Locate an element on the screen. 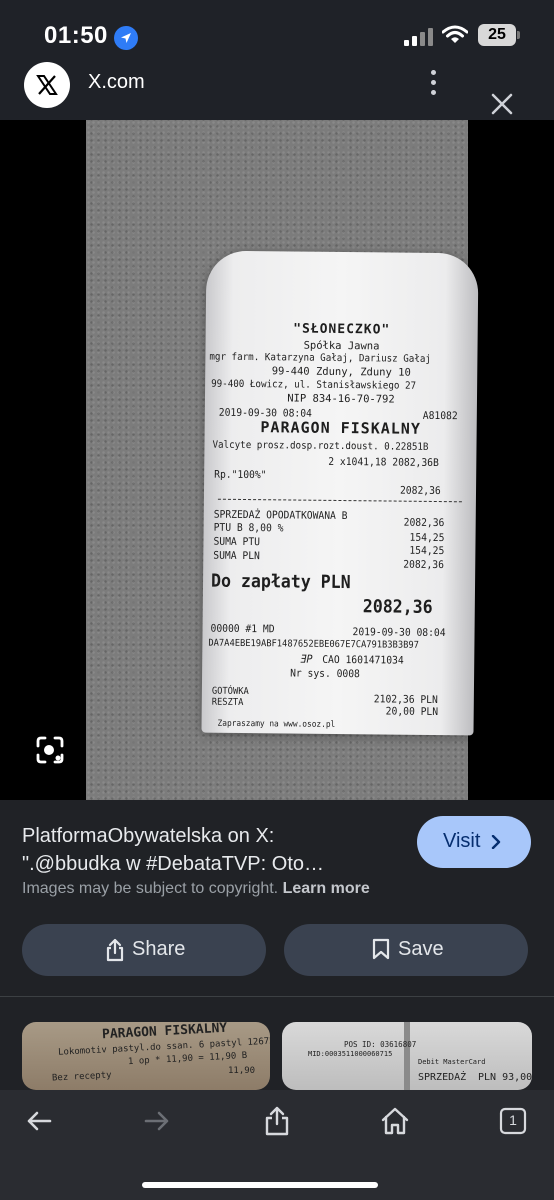 This screenshot has width=554, height=1200. copyright-text: Images may be subject to copyright. is located at coordinates (150, 888).